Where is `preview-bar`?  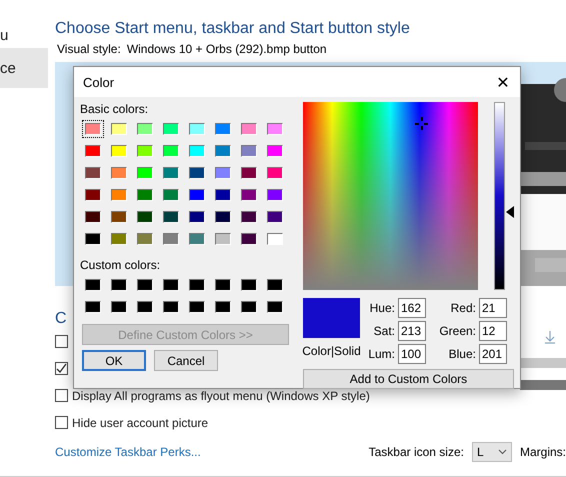 preview-bar is located at coordinates (543, 385).